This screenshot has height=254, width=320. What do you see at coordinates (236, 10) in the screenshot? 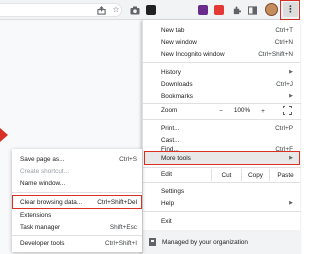
I see `puzzle-icon` at bounding box center [236, 10].